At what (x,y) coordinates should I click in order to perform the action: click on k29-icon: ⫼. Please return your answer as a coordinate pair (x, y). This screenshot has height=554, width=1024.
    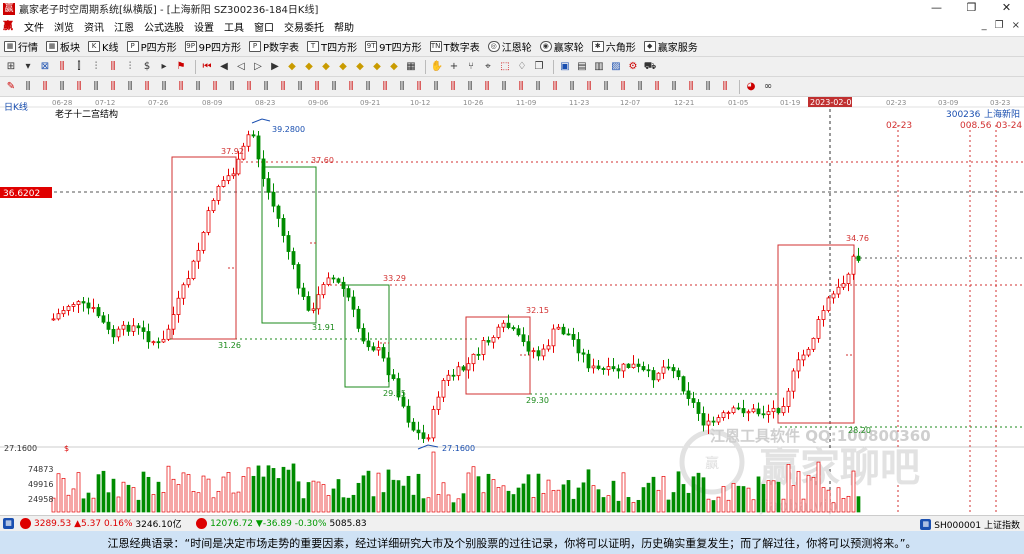
    Looking at the image, I should click on (504, 87).